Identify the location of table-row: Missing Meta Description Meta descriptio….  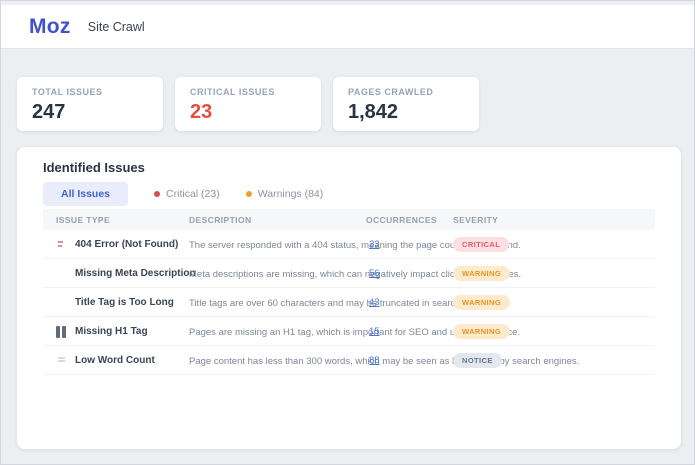
(349, 273).